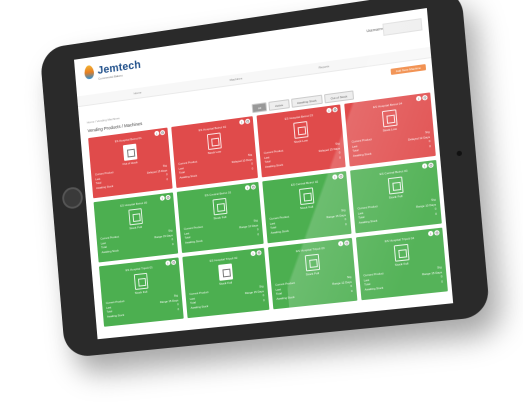 The image size is (523, 409). Describe the element at coordinates (89, 72) in the screenshot. I see `droplet-logo-icon` at that location.